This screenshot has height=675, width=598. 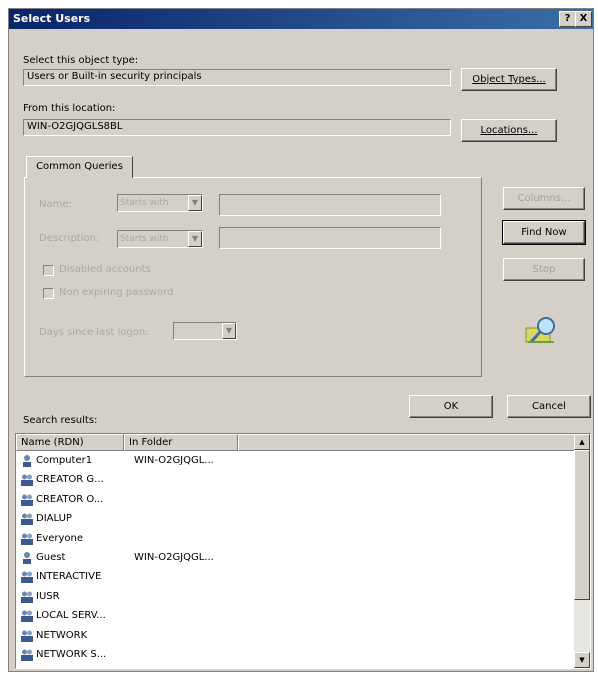 I want to click on row-name: INTERACTIVE, so click(x=69, y=577).